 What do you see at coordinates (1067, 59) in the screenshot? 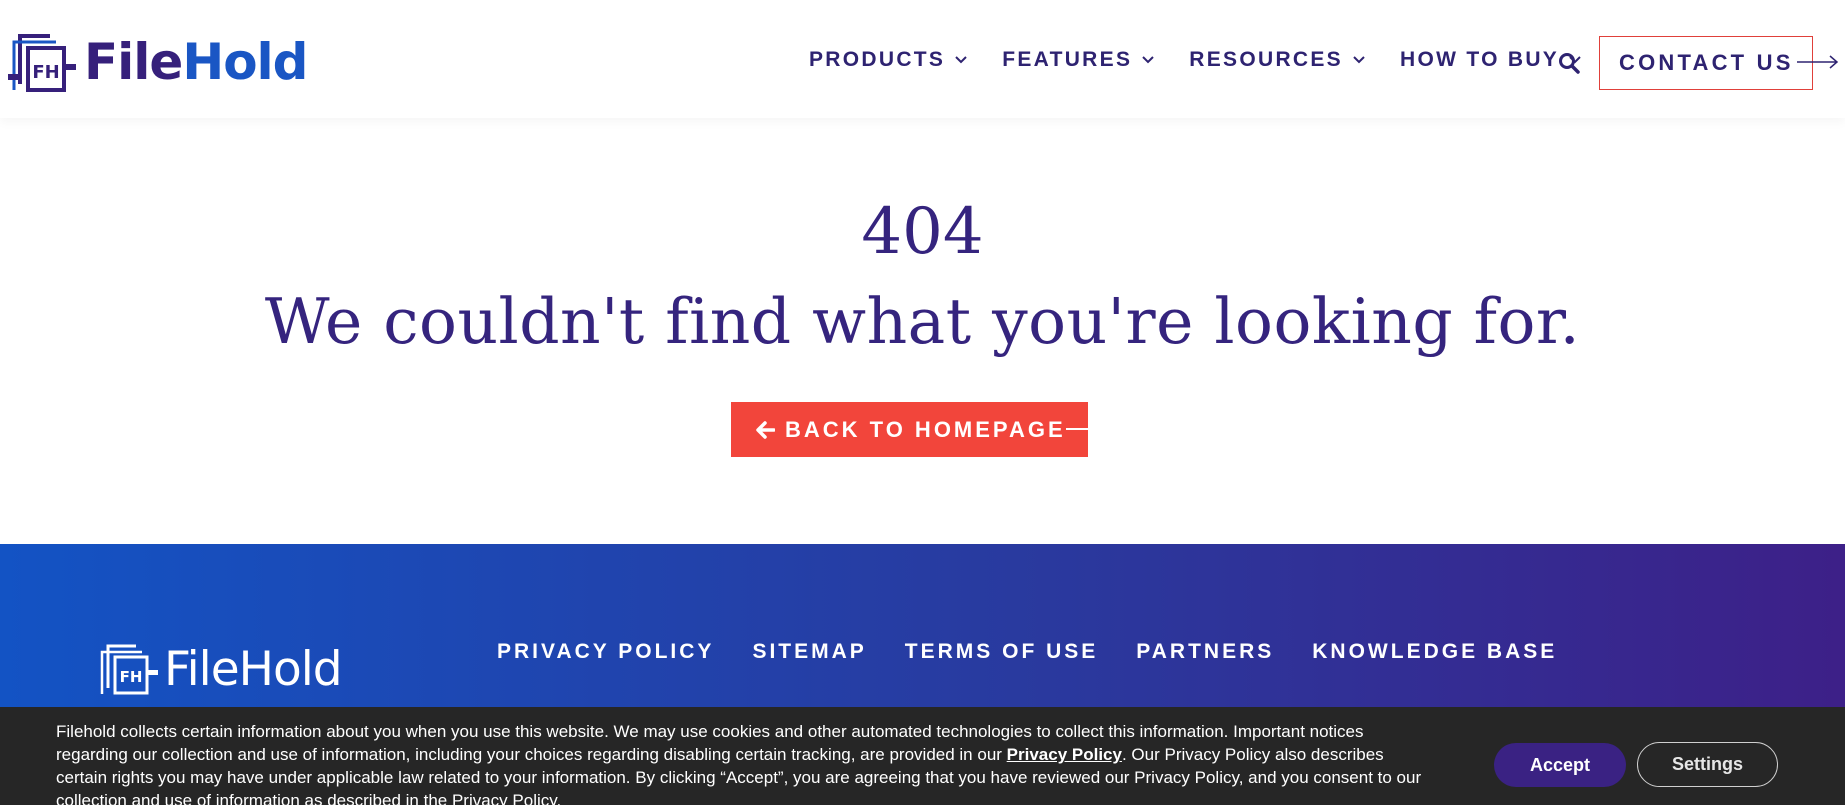
I see `nav-features-label: FEATURES` at bounding box center [1067, 59].